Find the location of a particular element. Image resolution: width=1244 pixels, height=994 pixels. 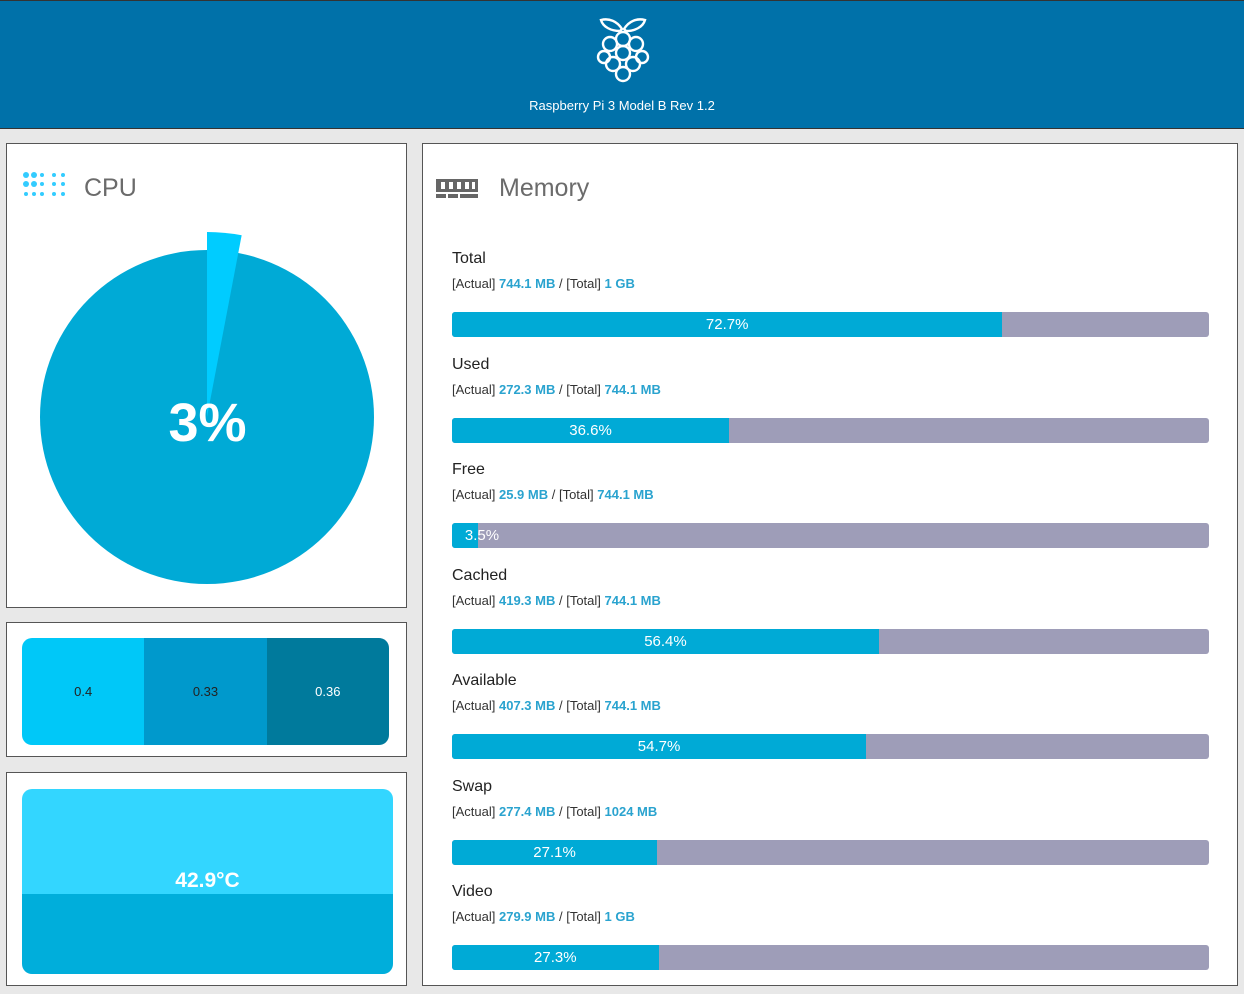

load-panel: 0.4 0.33 0.36 is located at coordinates (206, 689).